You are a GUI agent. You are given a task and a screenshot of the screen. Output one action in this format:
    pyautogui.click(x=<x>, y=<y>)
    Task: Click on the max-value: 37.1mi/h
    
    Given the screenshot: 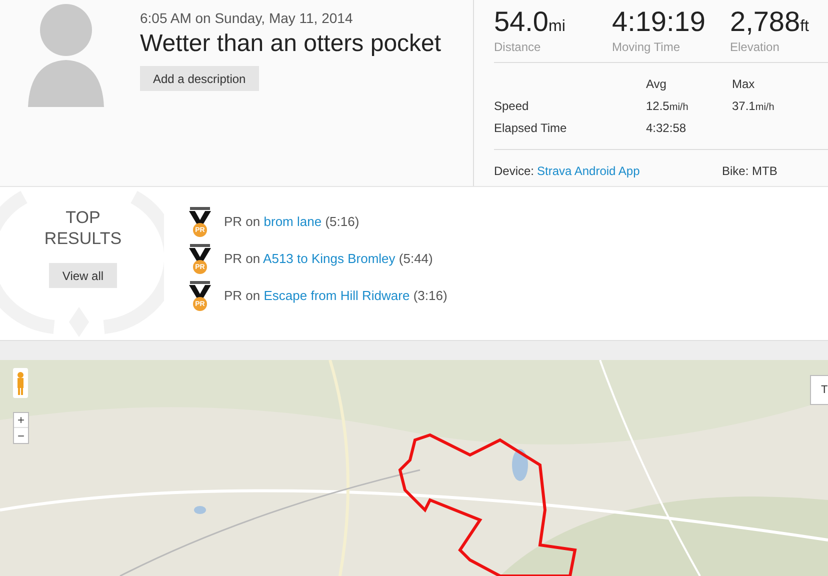 What is the action you would take?
    pyautogui.click(x=754, y=106)
    